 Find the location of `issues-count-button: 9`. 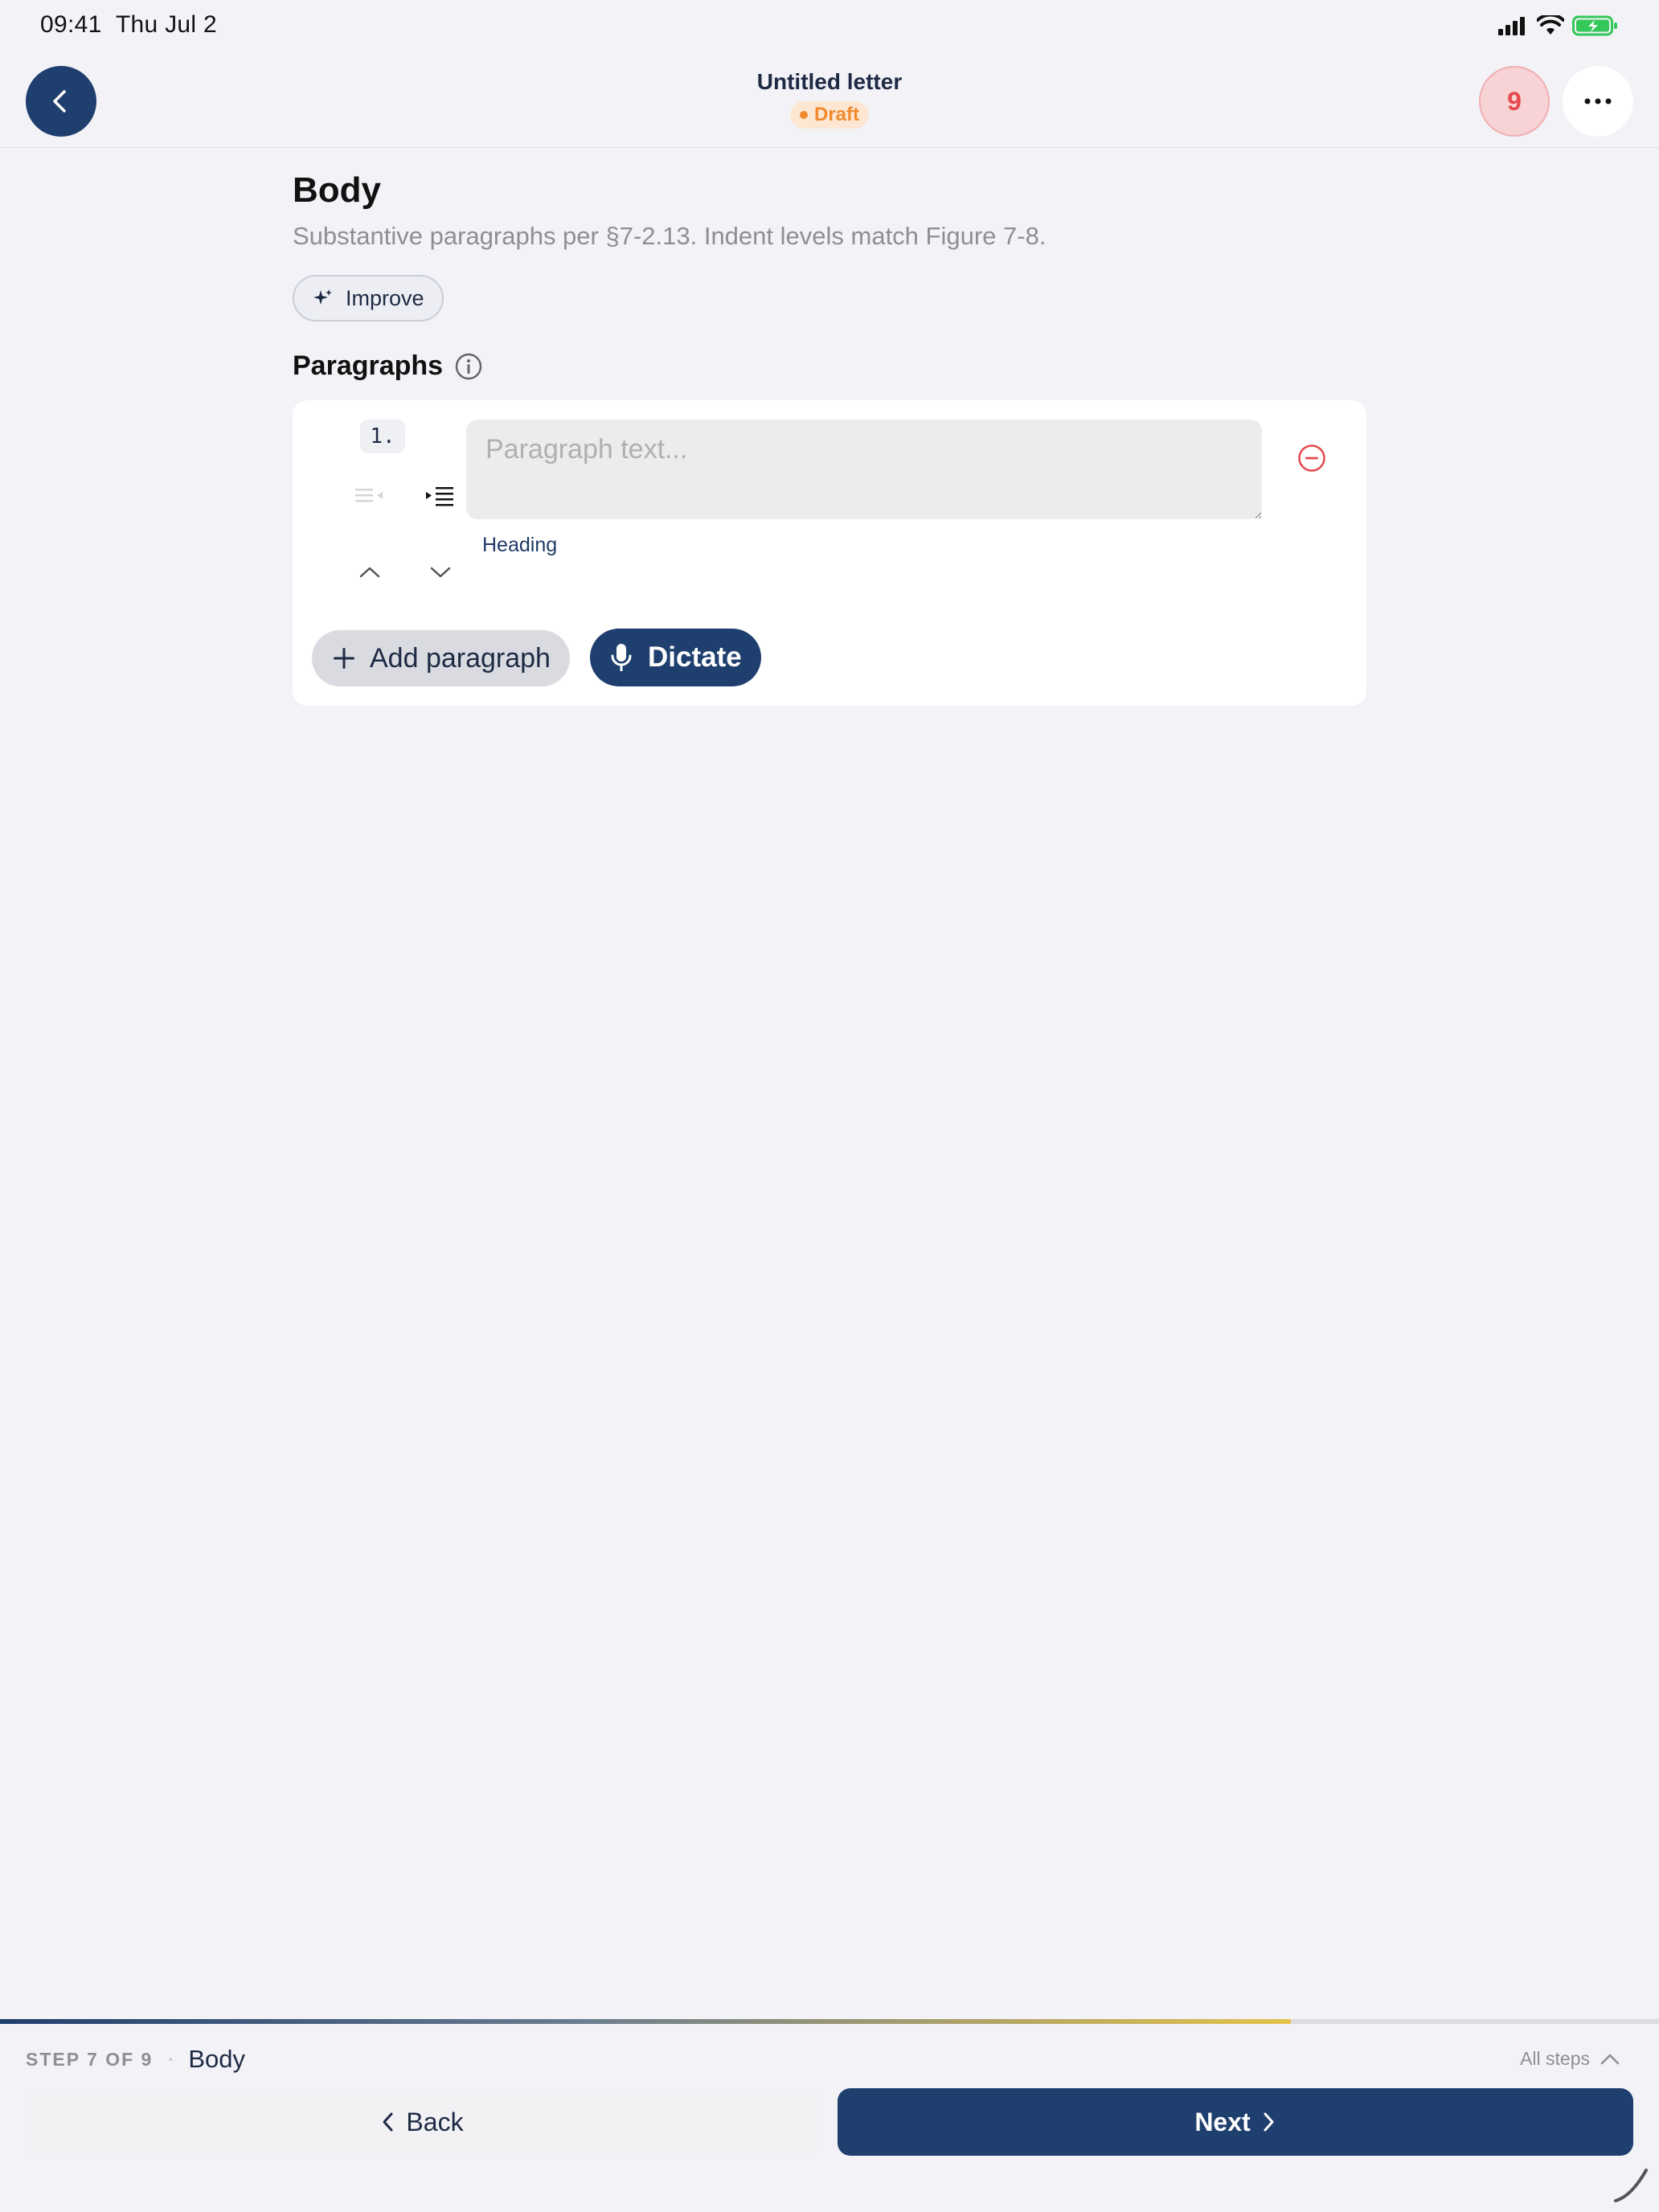

issues-count-button: 9 is located at coordinates (1514, 101).